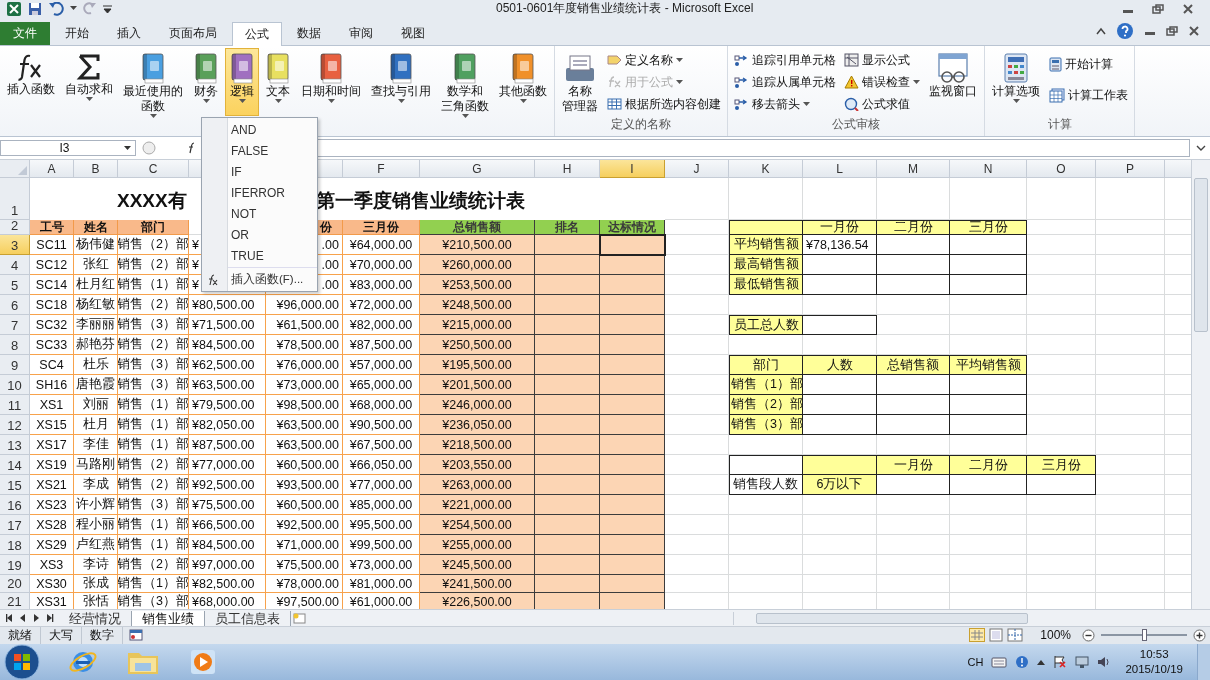  I want to click on table-cell: ¥78,000.00, so click(304, 584).